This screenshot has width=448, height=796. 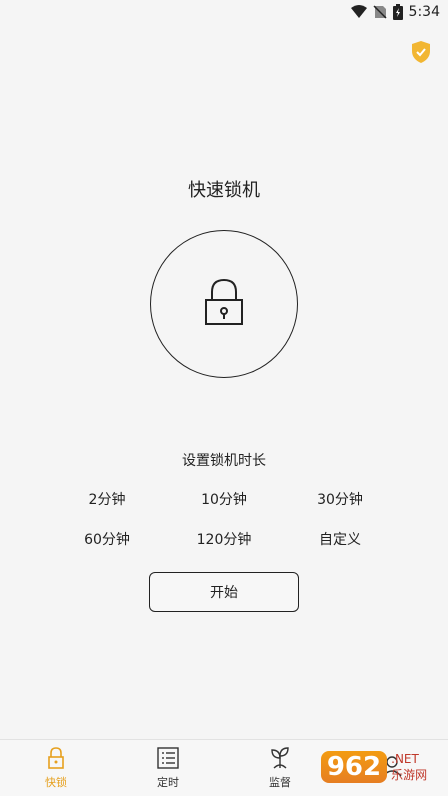 I want to click on sprout-icon, so click(x=280, y=758).